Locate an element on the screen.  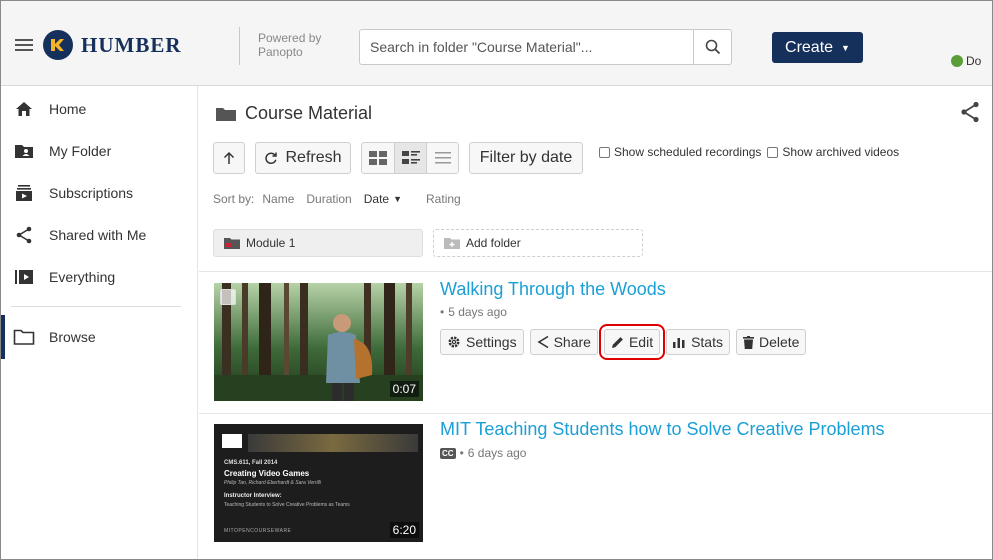
refresh-label: Refresh is located at coordinates (313, 157).